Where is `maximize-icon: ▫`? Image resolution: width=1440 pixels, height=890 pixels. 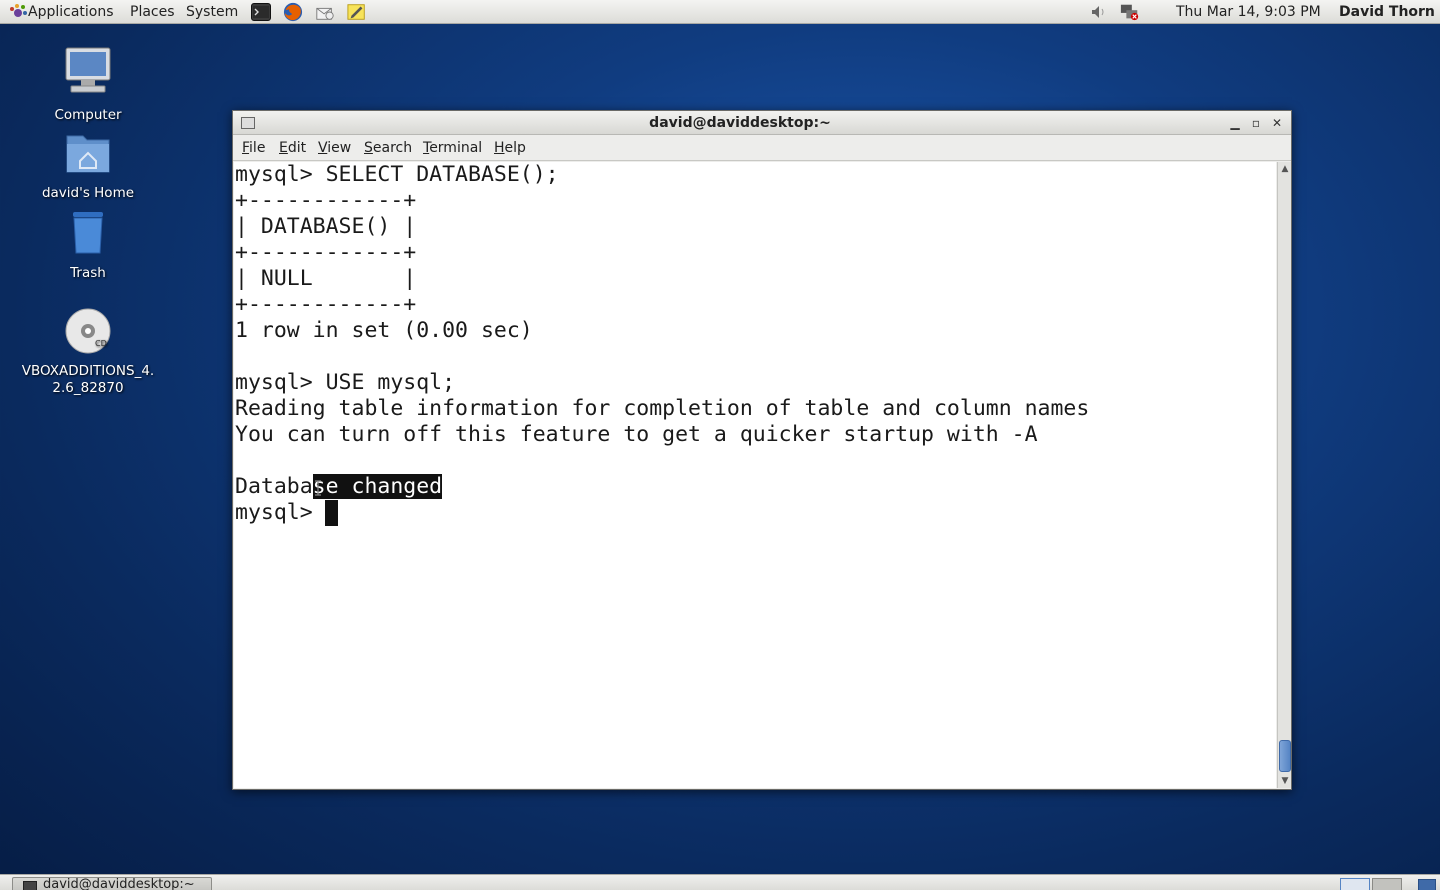 maximize-icon: ▫ is located at coordinates (1256, 123).